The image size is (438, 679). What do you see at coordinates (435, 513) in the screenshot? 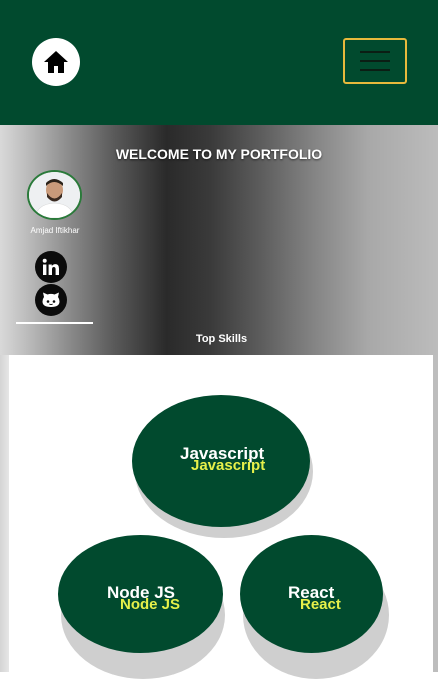
I see `panel-right-edge` at bounding box center [435, 513].